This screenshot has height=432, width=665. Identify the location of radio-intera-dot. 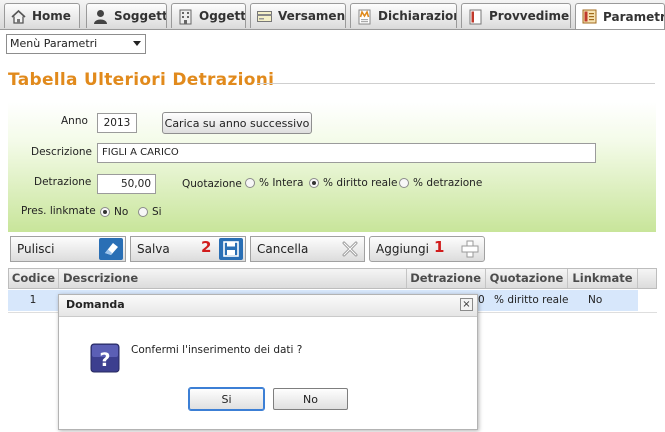
(250, 183).